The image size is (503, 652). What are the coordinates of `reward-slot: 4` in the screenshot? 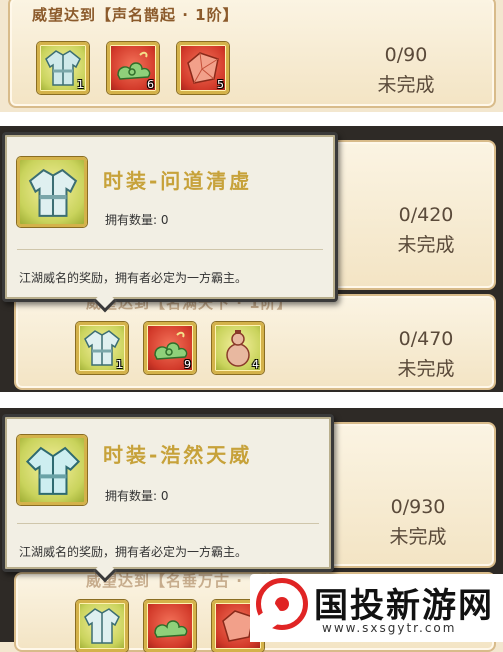 It's located at (238, 348).